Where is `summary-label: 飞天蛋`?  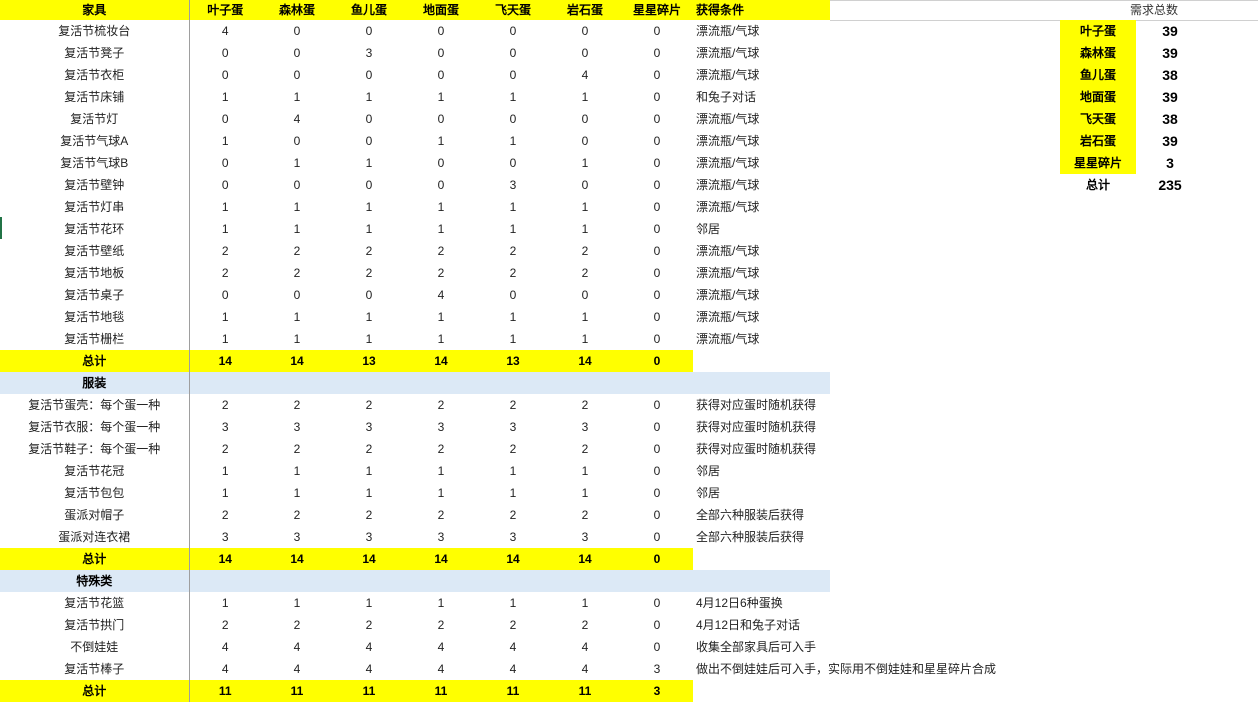
summary-label: 飞天蛋 is located at coordinates (1098, 119).